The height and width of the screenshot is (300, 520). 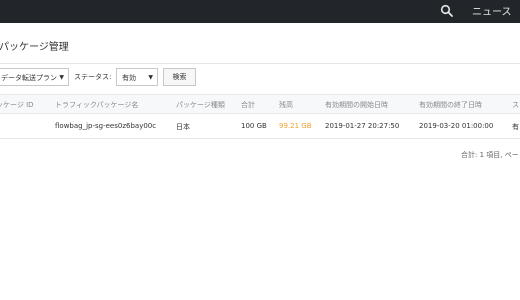 What do you see at coordinates (254, 126) in the screenshot?
I see `cell-total: 100 GB` at bounding box center [254, 126].